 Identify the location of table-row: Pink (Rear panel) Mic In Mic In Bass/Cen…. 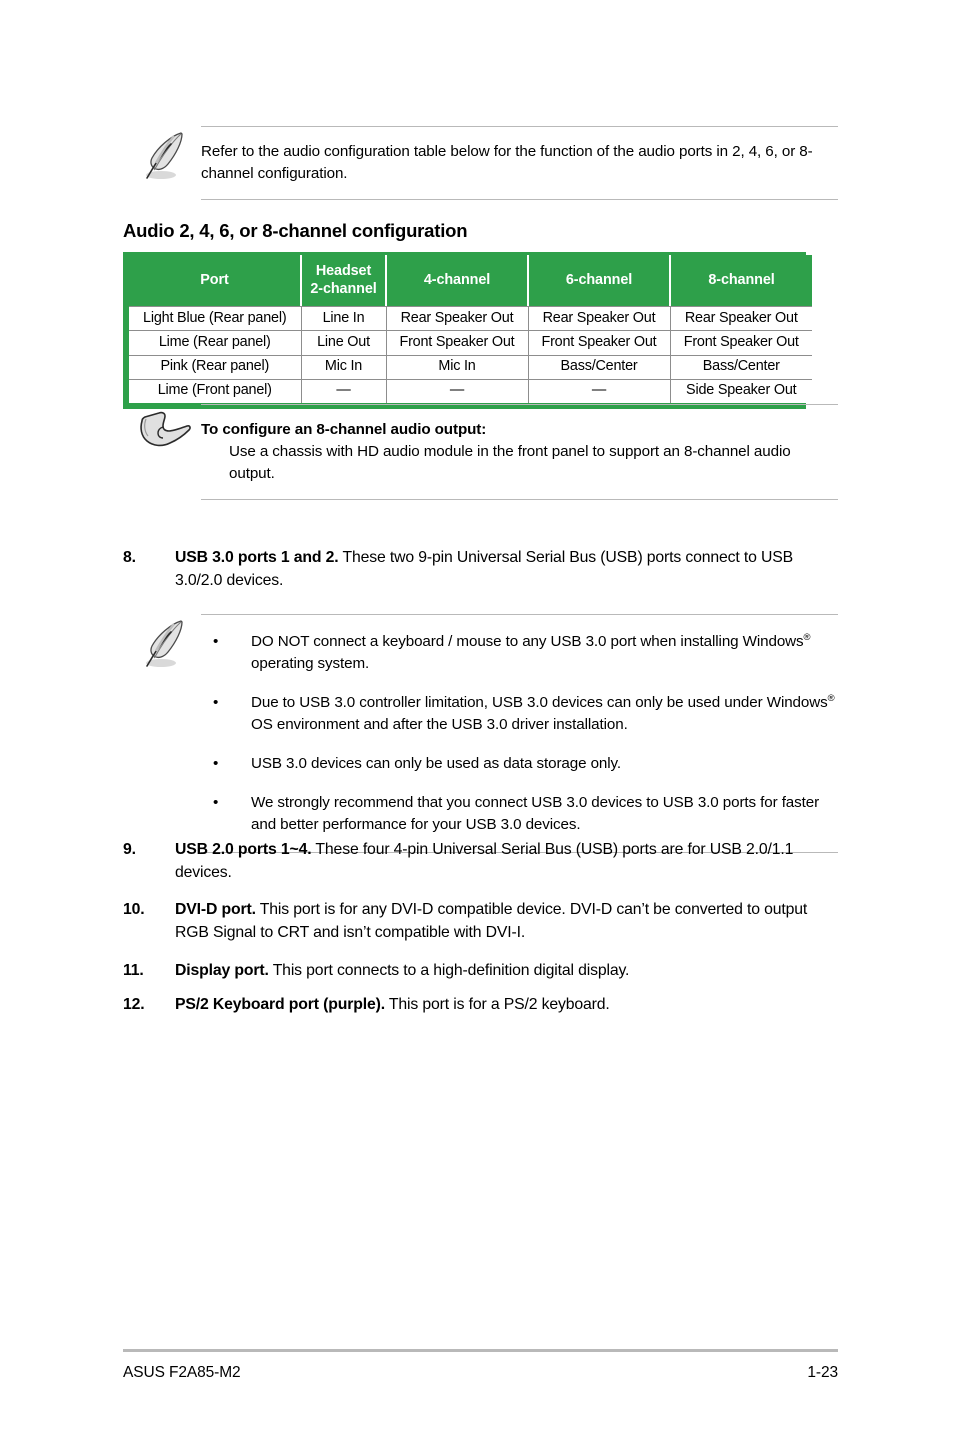
(470, 367).